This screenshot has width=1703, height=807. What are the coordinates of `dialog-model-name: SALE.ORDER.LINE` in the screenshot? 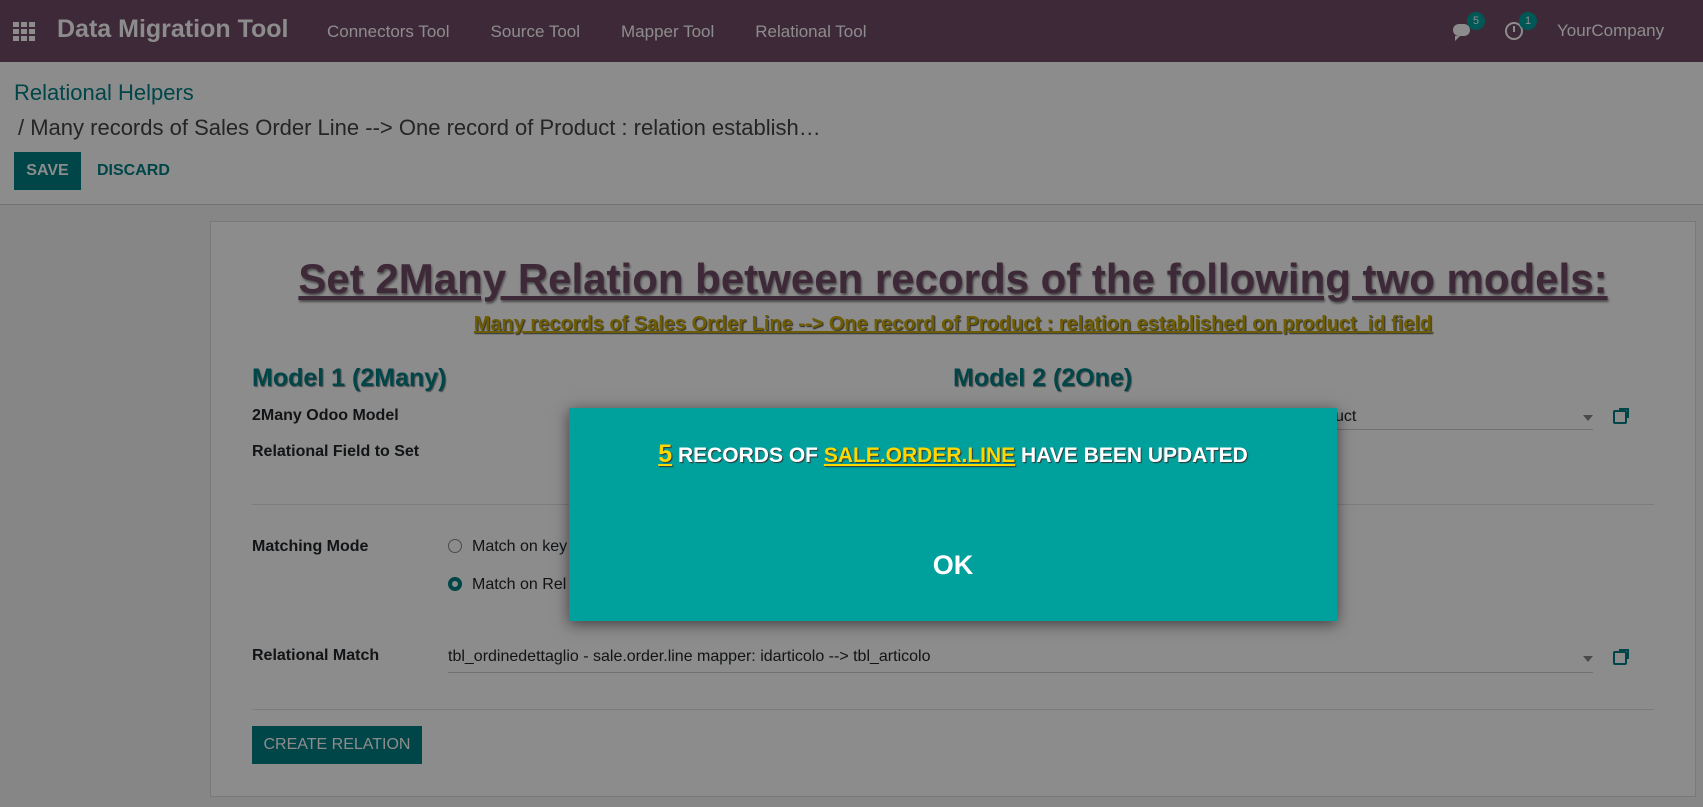 It's located at (919, 455).